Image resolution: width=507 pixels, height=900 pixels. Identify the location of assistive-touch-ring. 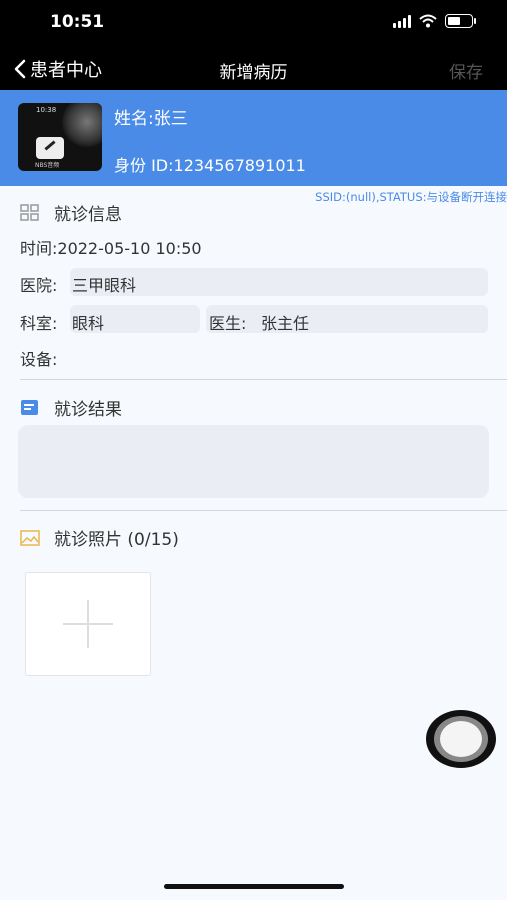
(461, 739).